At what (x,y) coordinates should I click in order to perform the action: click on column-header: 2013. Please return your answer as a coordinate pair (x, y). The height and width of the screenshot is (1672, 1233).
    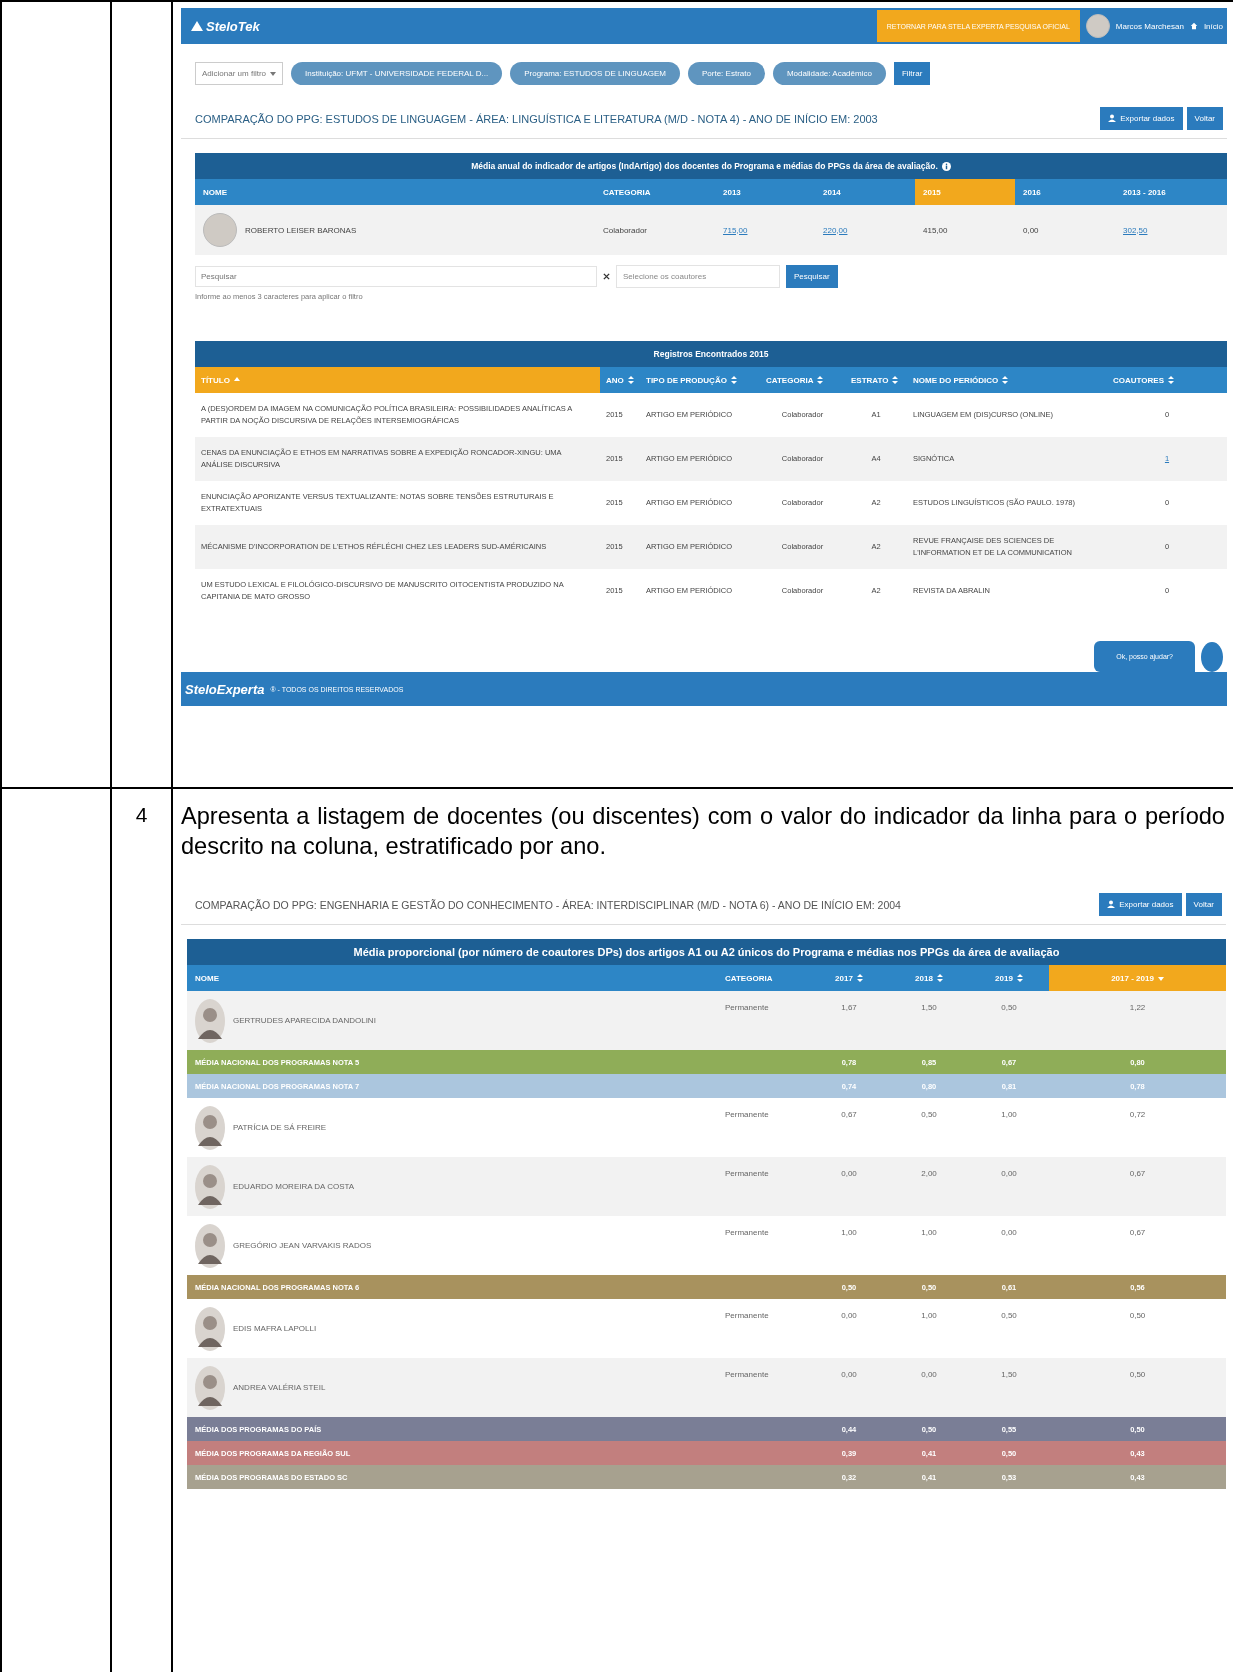
    Looking at the image, I should click on (765, 192).